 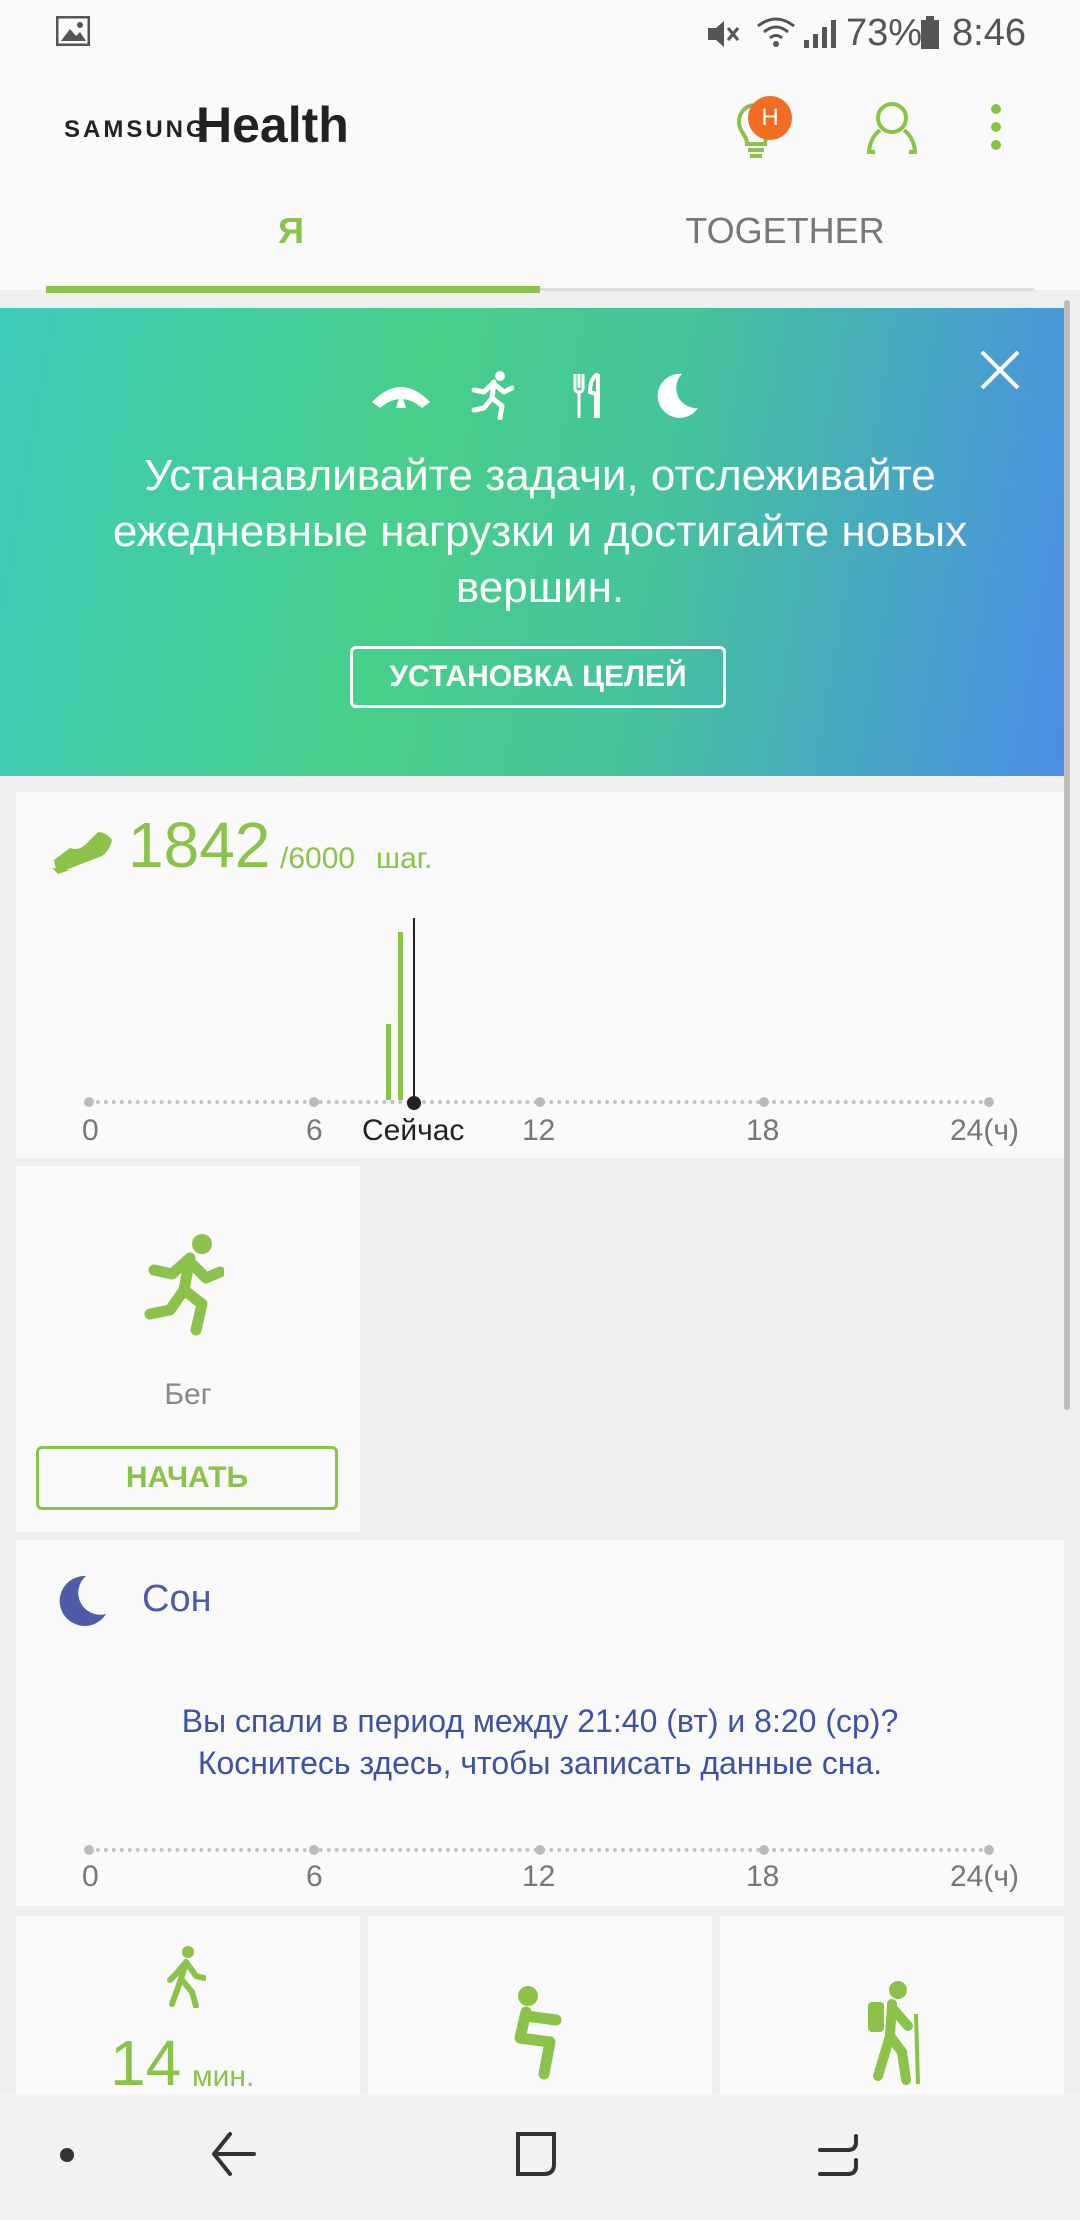 I want to click on food-icon, so click(x=586, y=395).